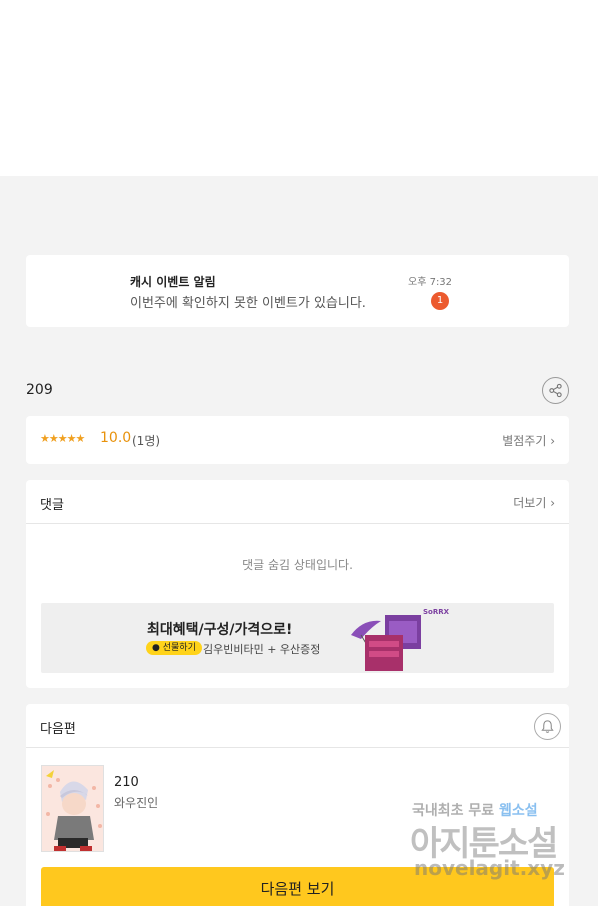  What do you see at coordinates (156, 648) in the screenshot?
I see `chat-bubble-icon: ●` at bounding box center [156, 648].